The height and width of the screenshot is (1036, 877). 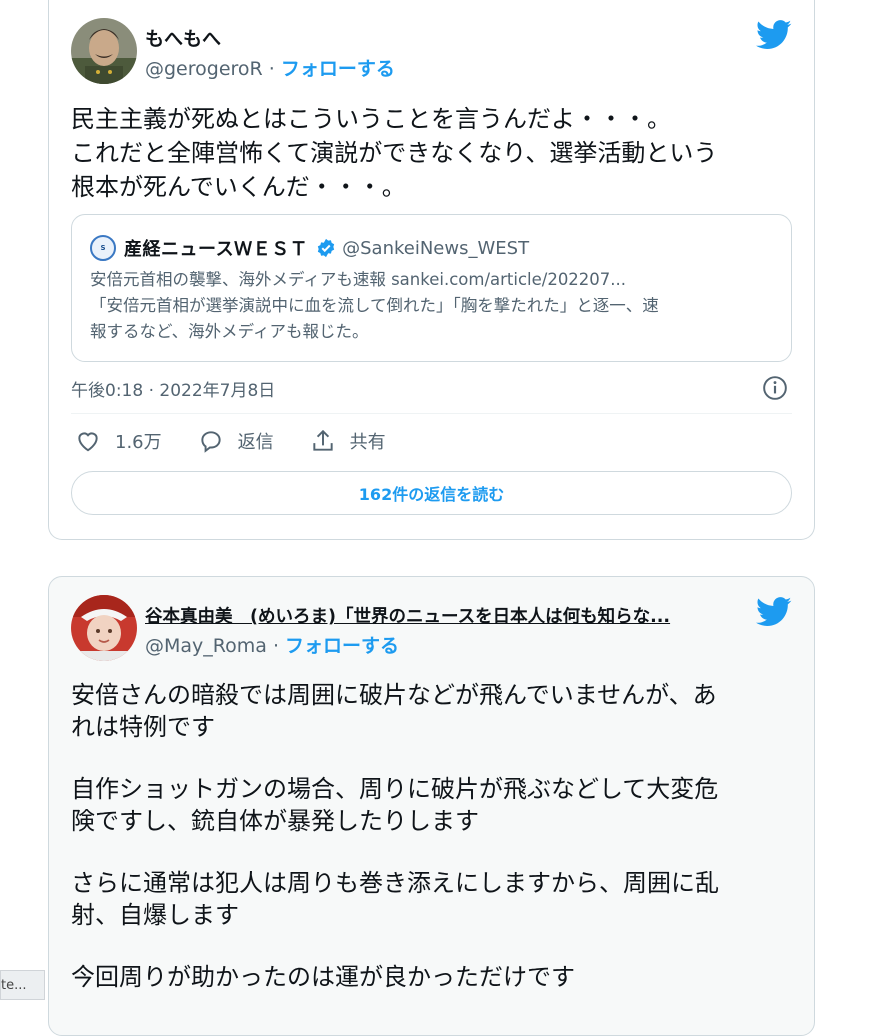 I want to click on quoted-tweet-header: S 産経ニュースＷＥＳＴ @SankeiNews_WEST, so click(x=309, y=248).